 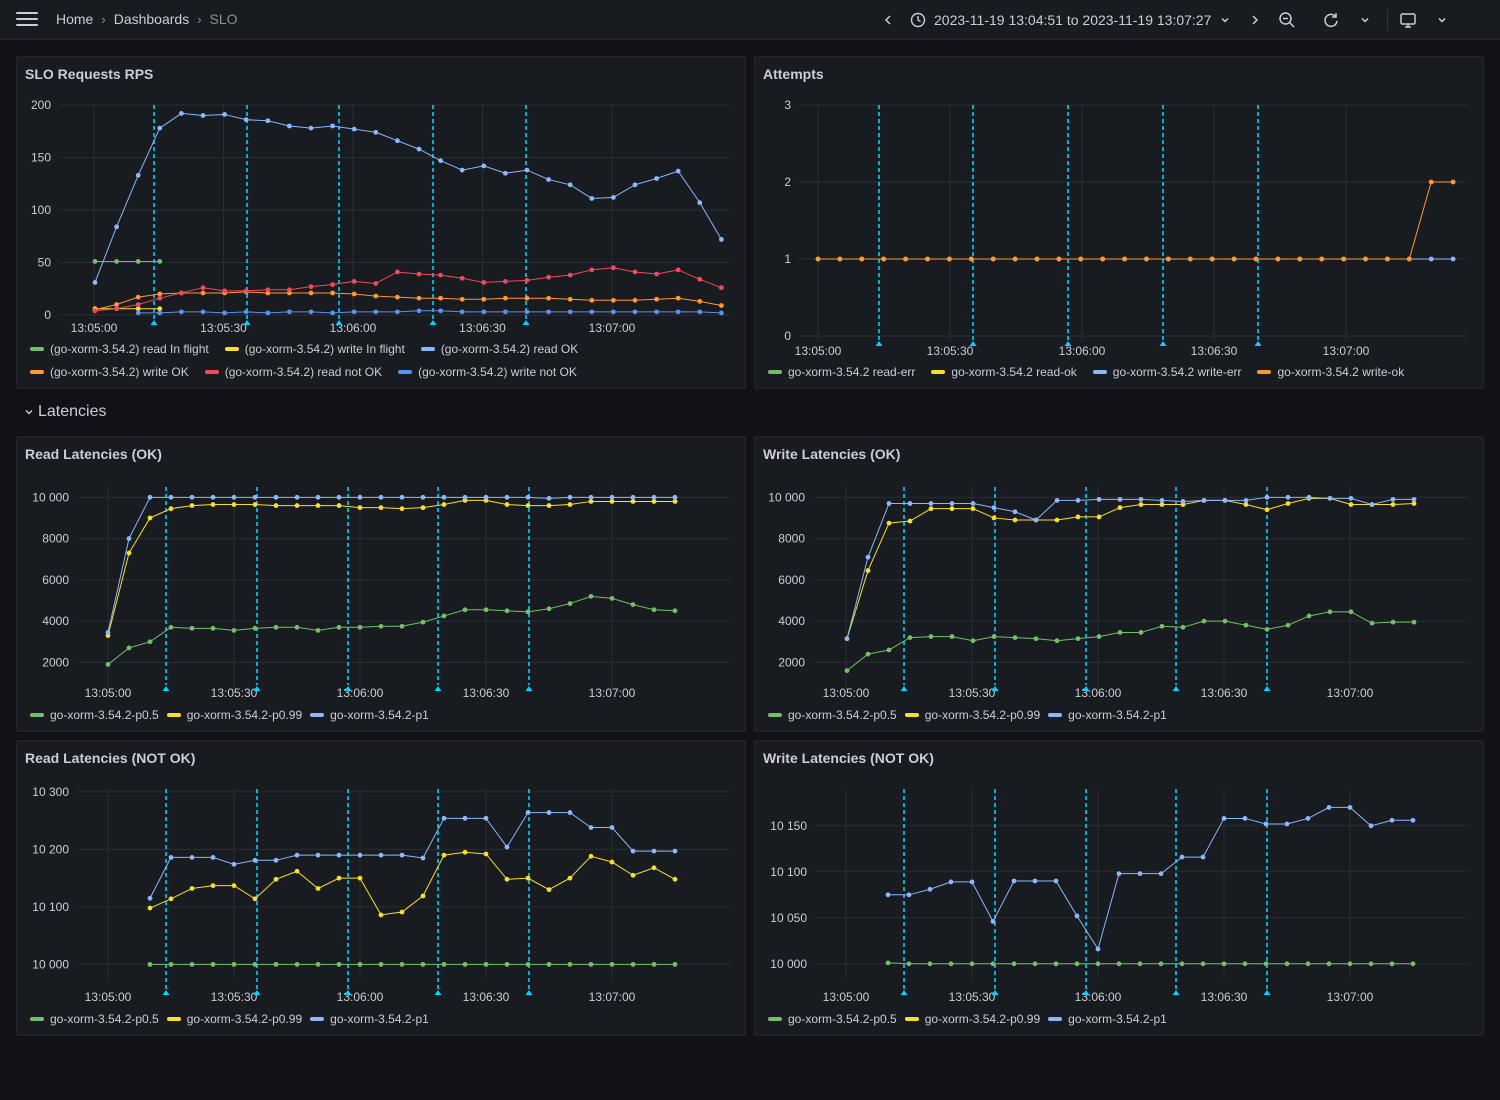 What do you see at coordinates (353, 328) in the screenshot?
I see `x-tick-label: 13:06:00` at bounding box center [353, 328].